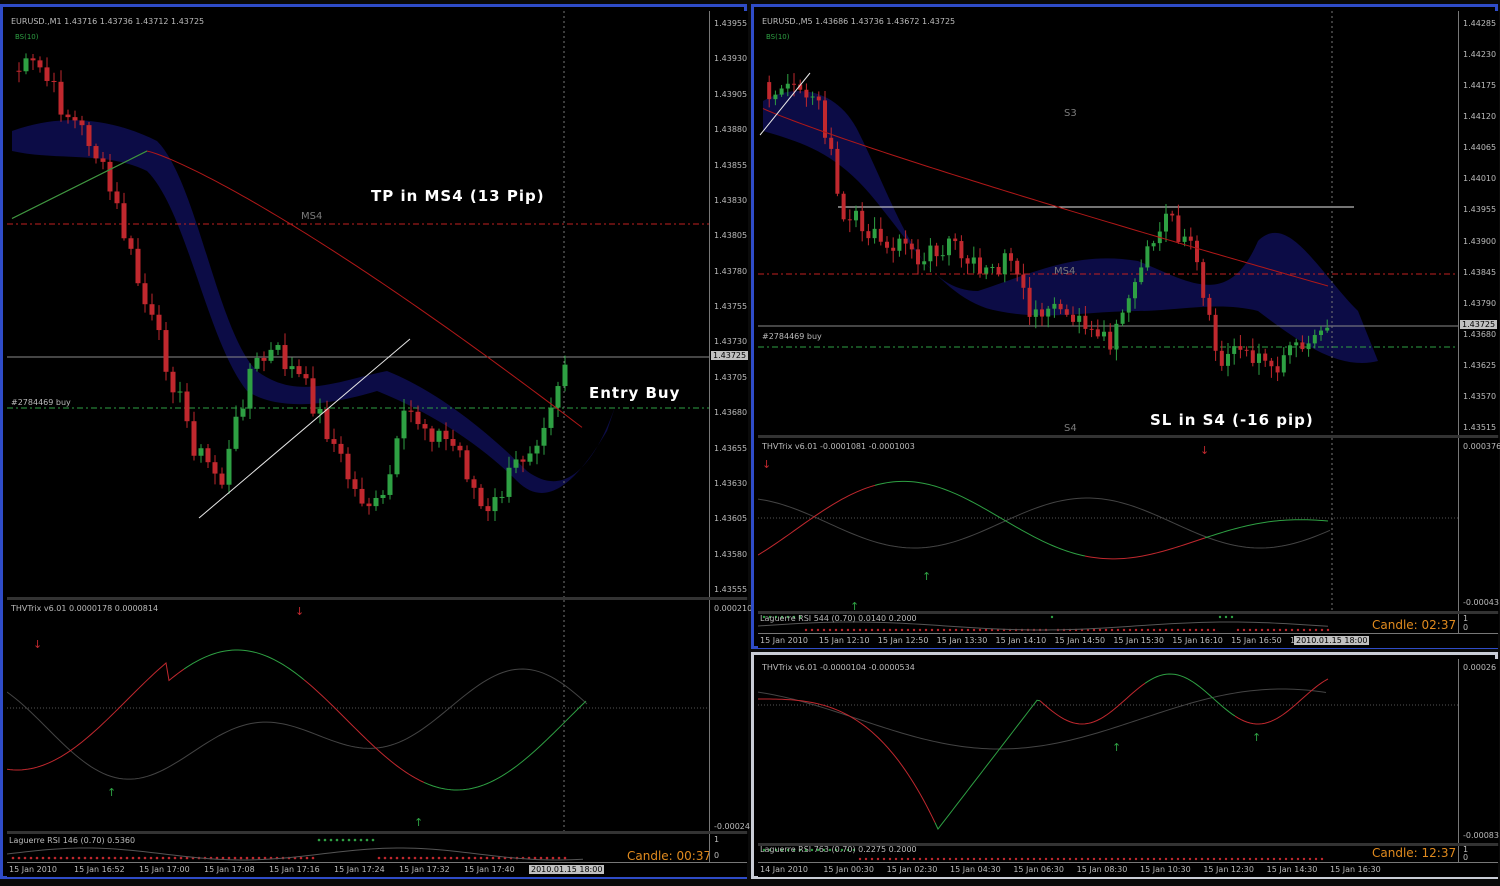 The height and width of the screenshot is (886, 1500). What do you see at coordinates (1108, 524) in the screenshot?
I see `trix-pane: ↓ ↓ ↑ ↑ THVTrix v6.01 -0.0001081 -0.0001003` at bounding box center [1108, 524].